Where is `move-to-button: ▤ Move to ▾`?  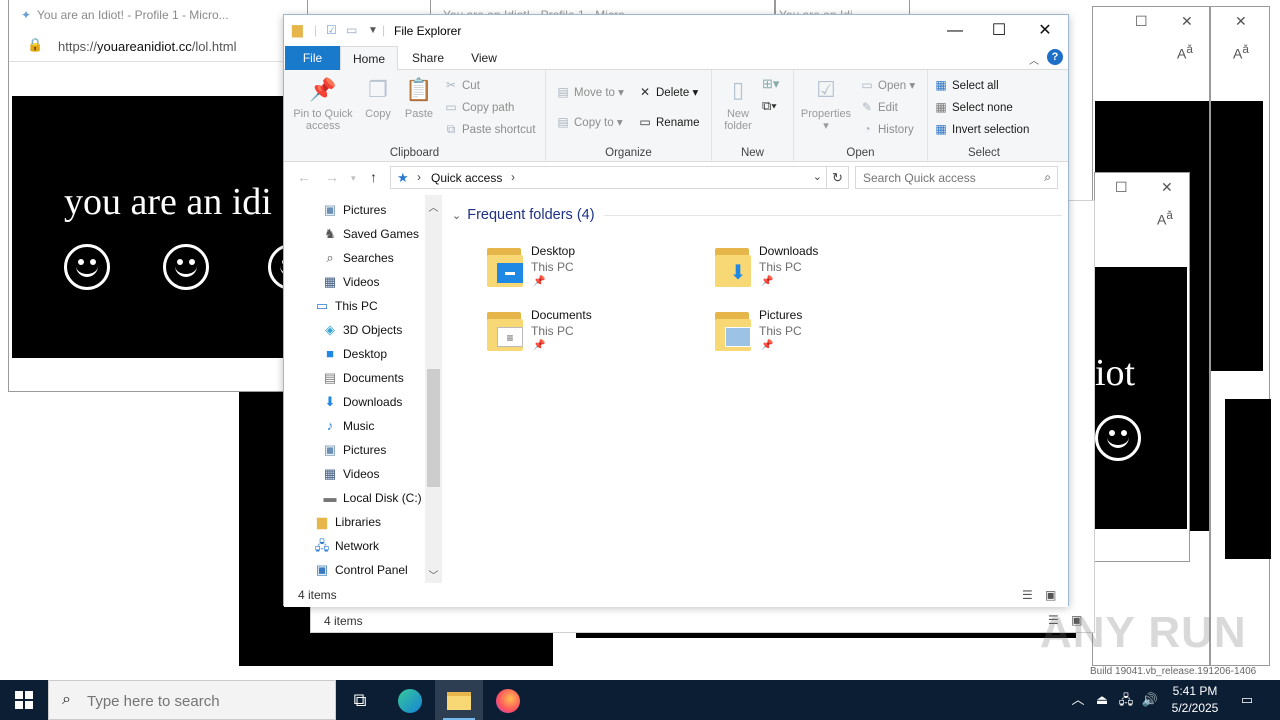 move-to-button: ▤ Move to ▾ is located at coordinates (590, 92).